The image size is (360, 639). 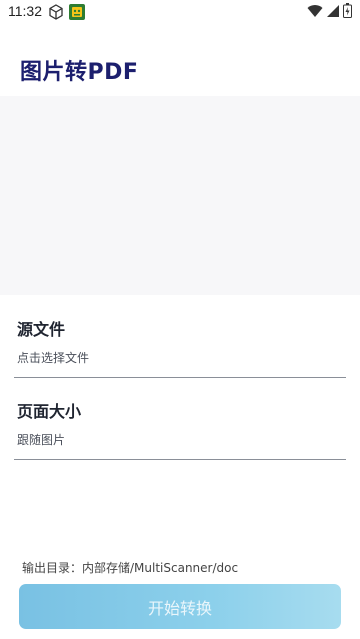 I want to click on source-file-label: 源文件, so click(x=41, y=329).